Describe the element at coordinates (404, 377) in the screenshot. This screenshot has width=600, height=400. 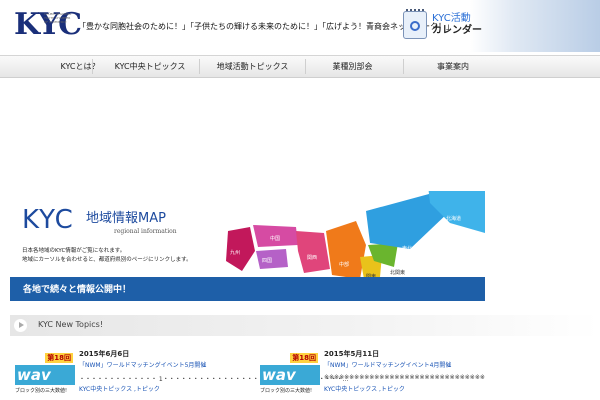
I see `news-excerpt: ※※※※※※※※※※※※※※※※※※※※※※※※※※※※※※※※` at that location.